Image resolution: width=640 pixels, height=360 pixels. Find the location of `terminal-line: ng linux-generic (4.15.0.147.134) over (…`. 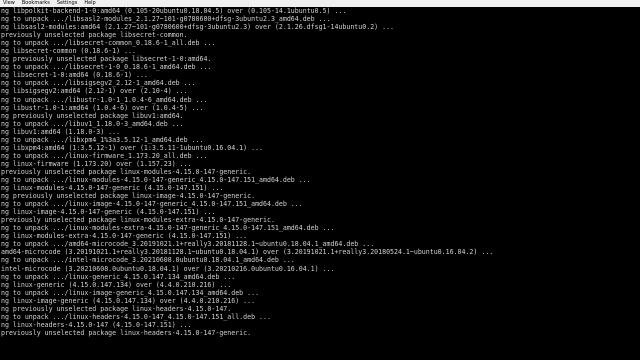

terminal-line: ng linux-generic (4.15.0.147.134) over (… is located at coordinates (116, 284).